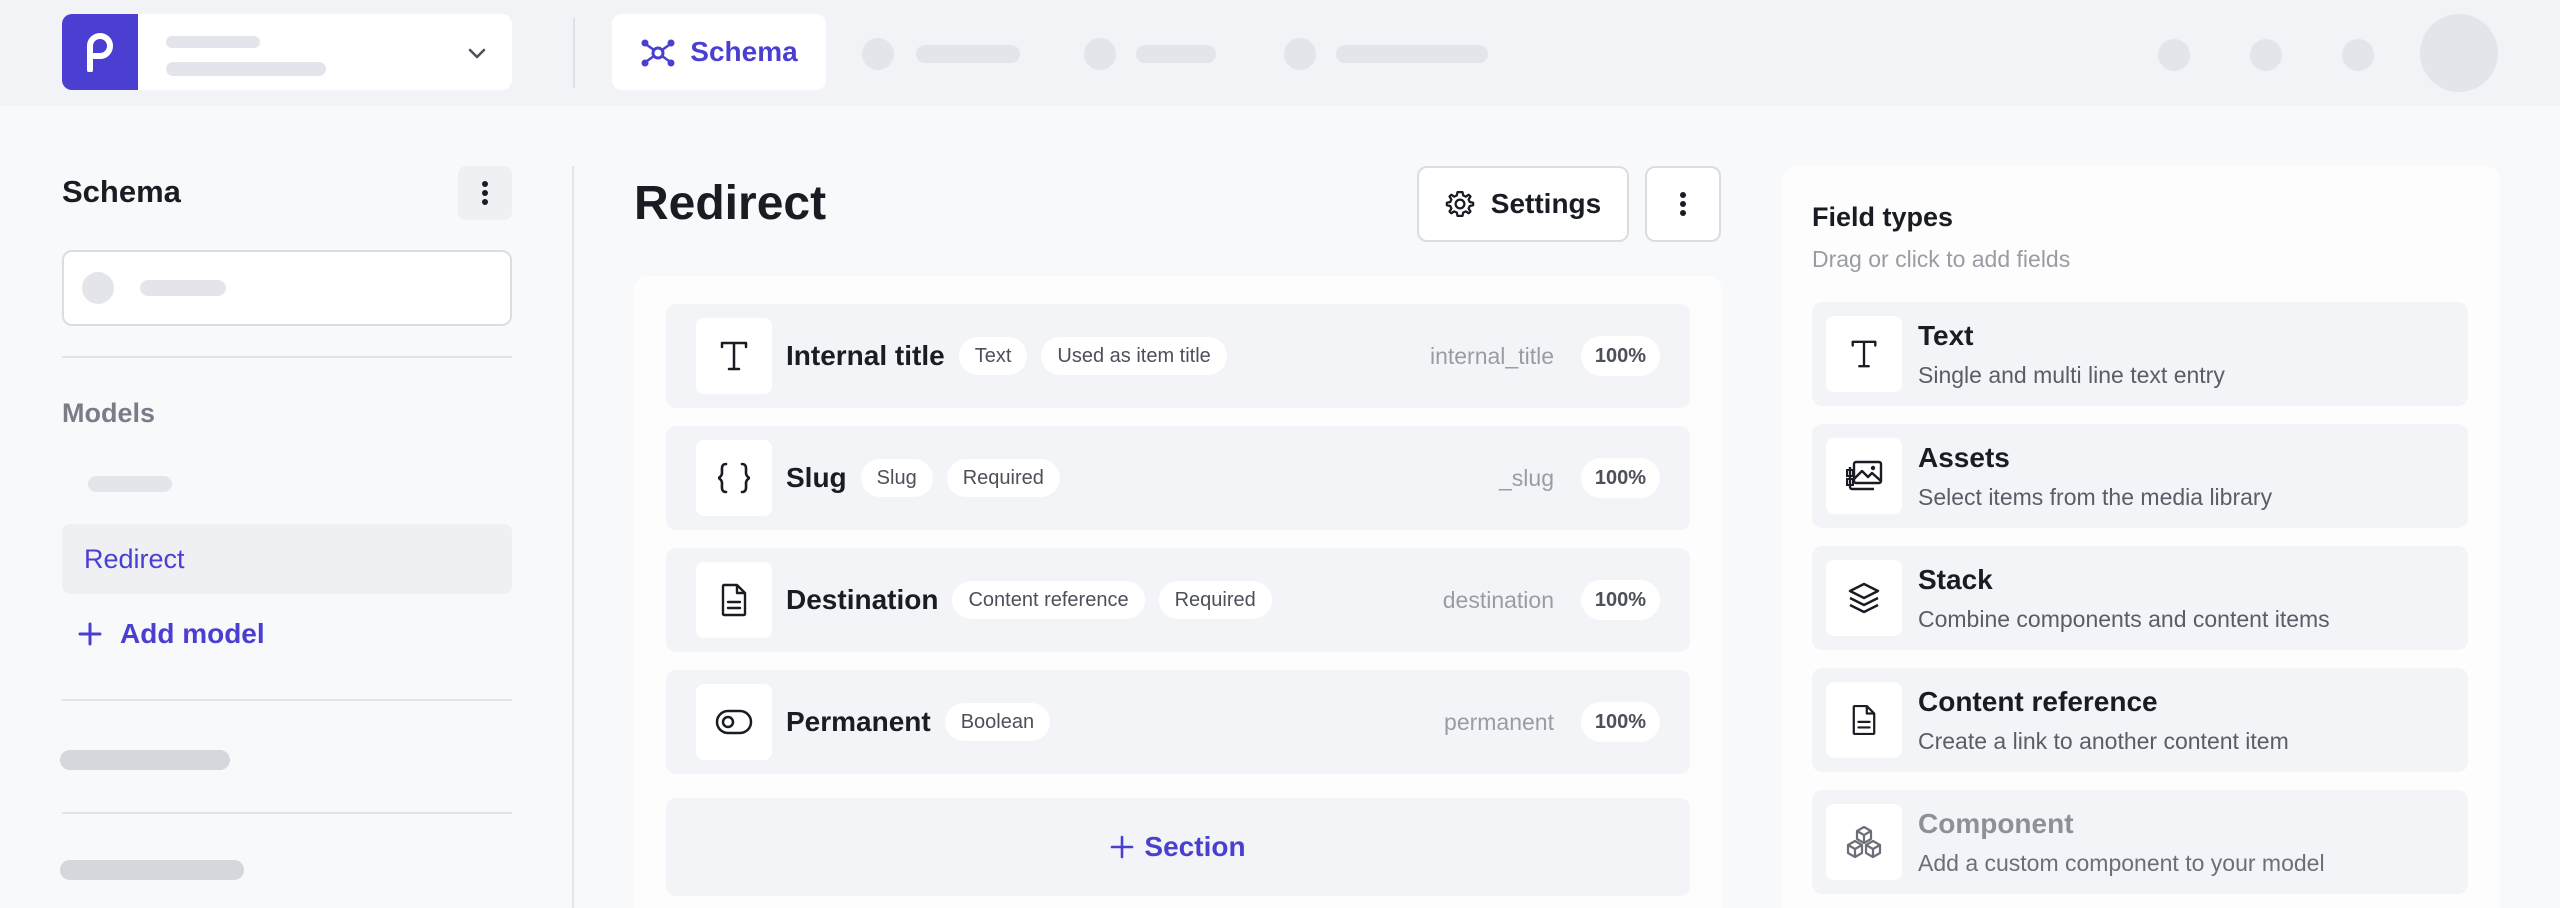 The image size is (2560, 908). What do you see at coordinates (2038, 701) in the screenshot?
I see `field-type-name: Content reference` at bounding box center [2038, 701].